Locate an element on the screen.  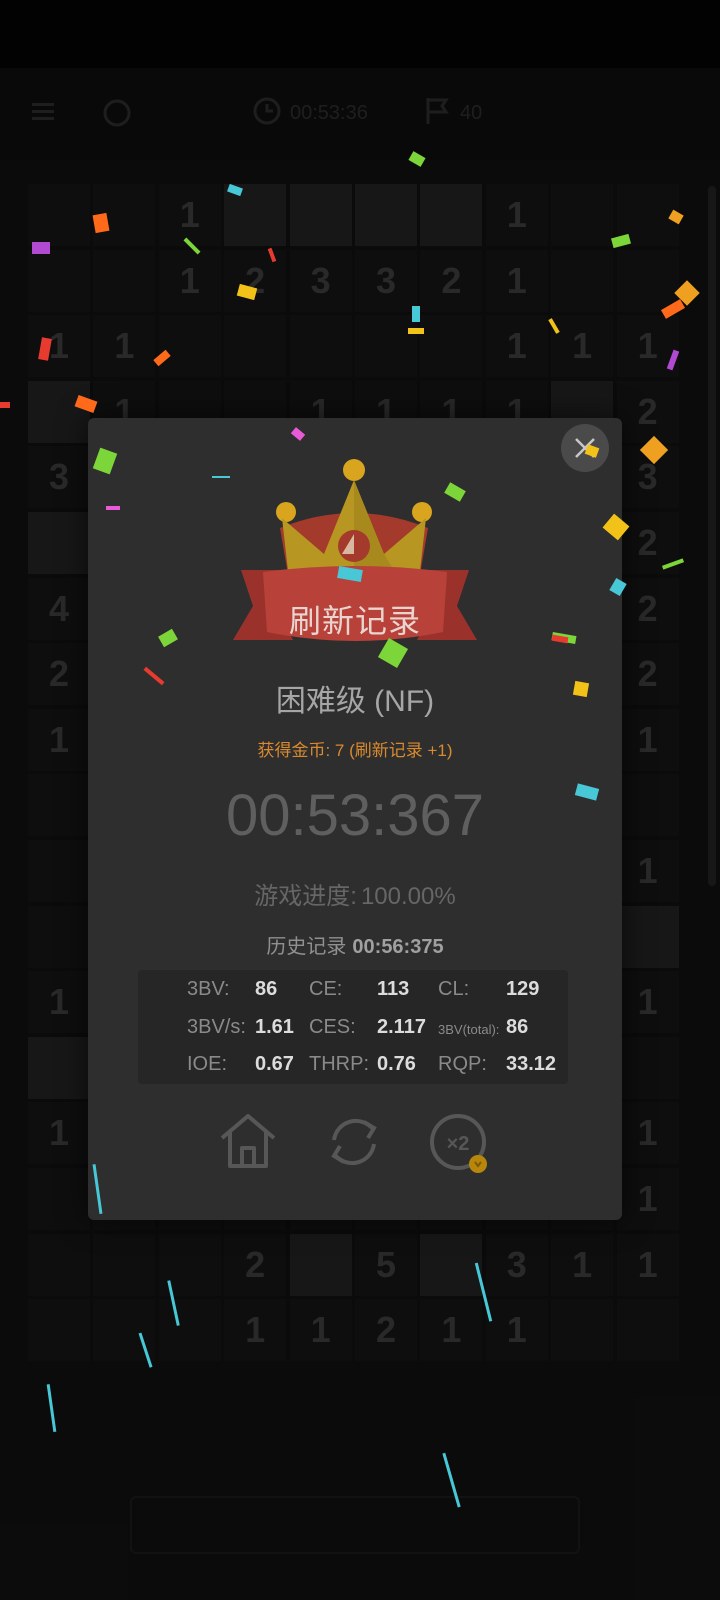
stat-3bv-label: 3BV: is located at coordinates (208, 989).